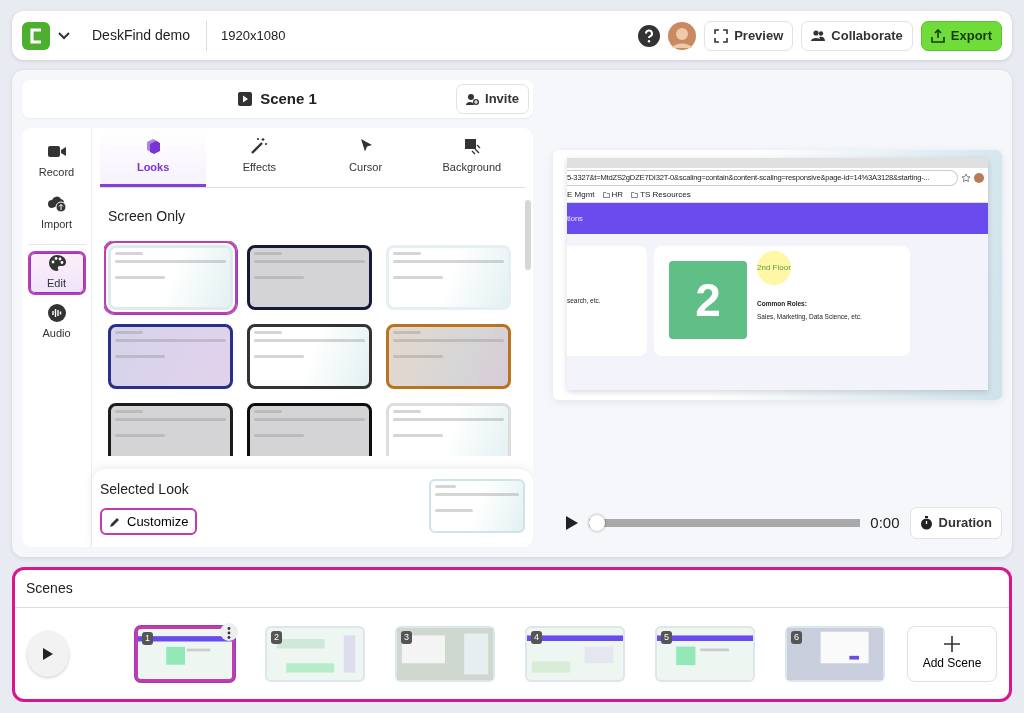  What do you see at coordinates (64, 35) in the screenshot?
I see `chevron-down-icon` at bounding box center [64, 35].